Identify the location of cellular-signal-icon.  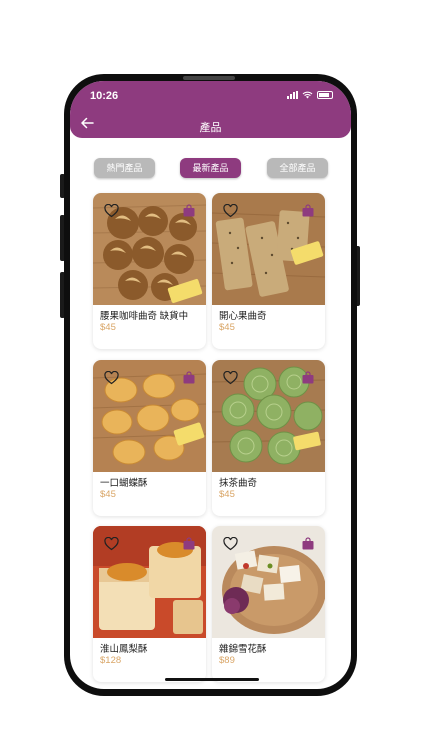
(292, 95).